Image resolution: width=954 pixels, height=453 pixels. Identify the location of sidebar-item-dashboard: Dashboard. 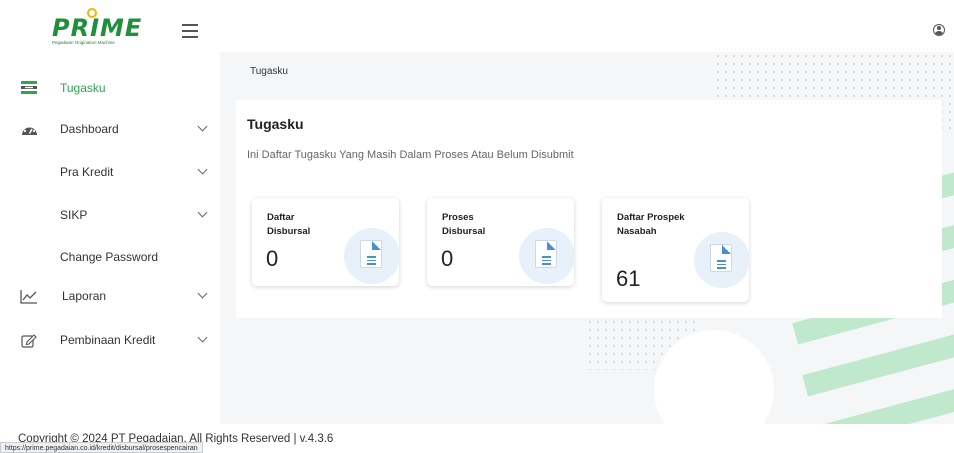
(110, 129).